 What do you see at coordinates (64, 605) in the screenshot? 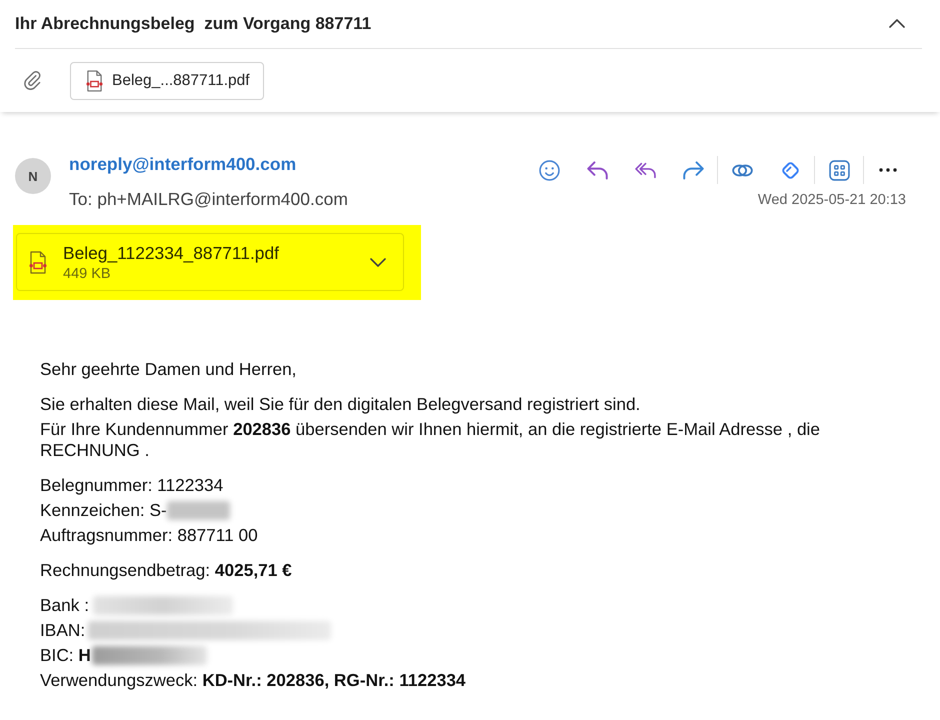
I see `body-text: Bank :` at bounding box center [64, 605].